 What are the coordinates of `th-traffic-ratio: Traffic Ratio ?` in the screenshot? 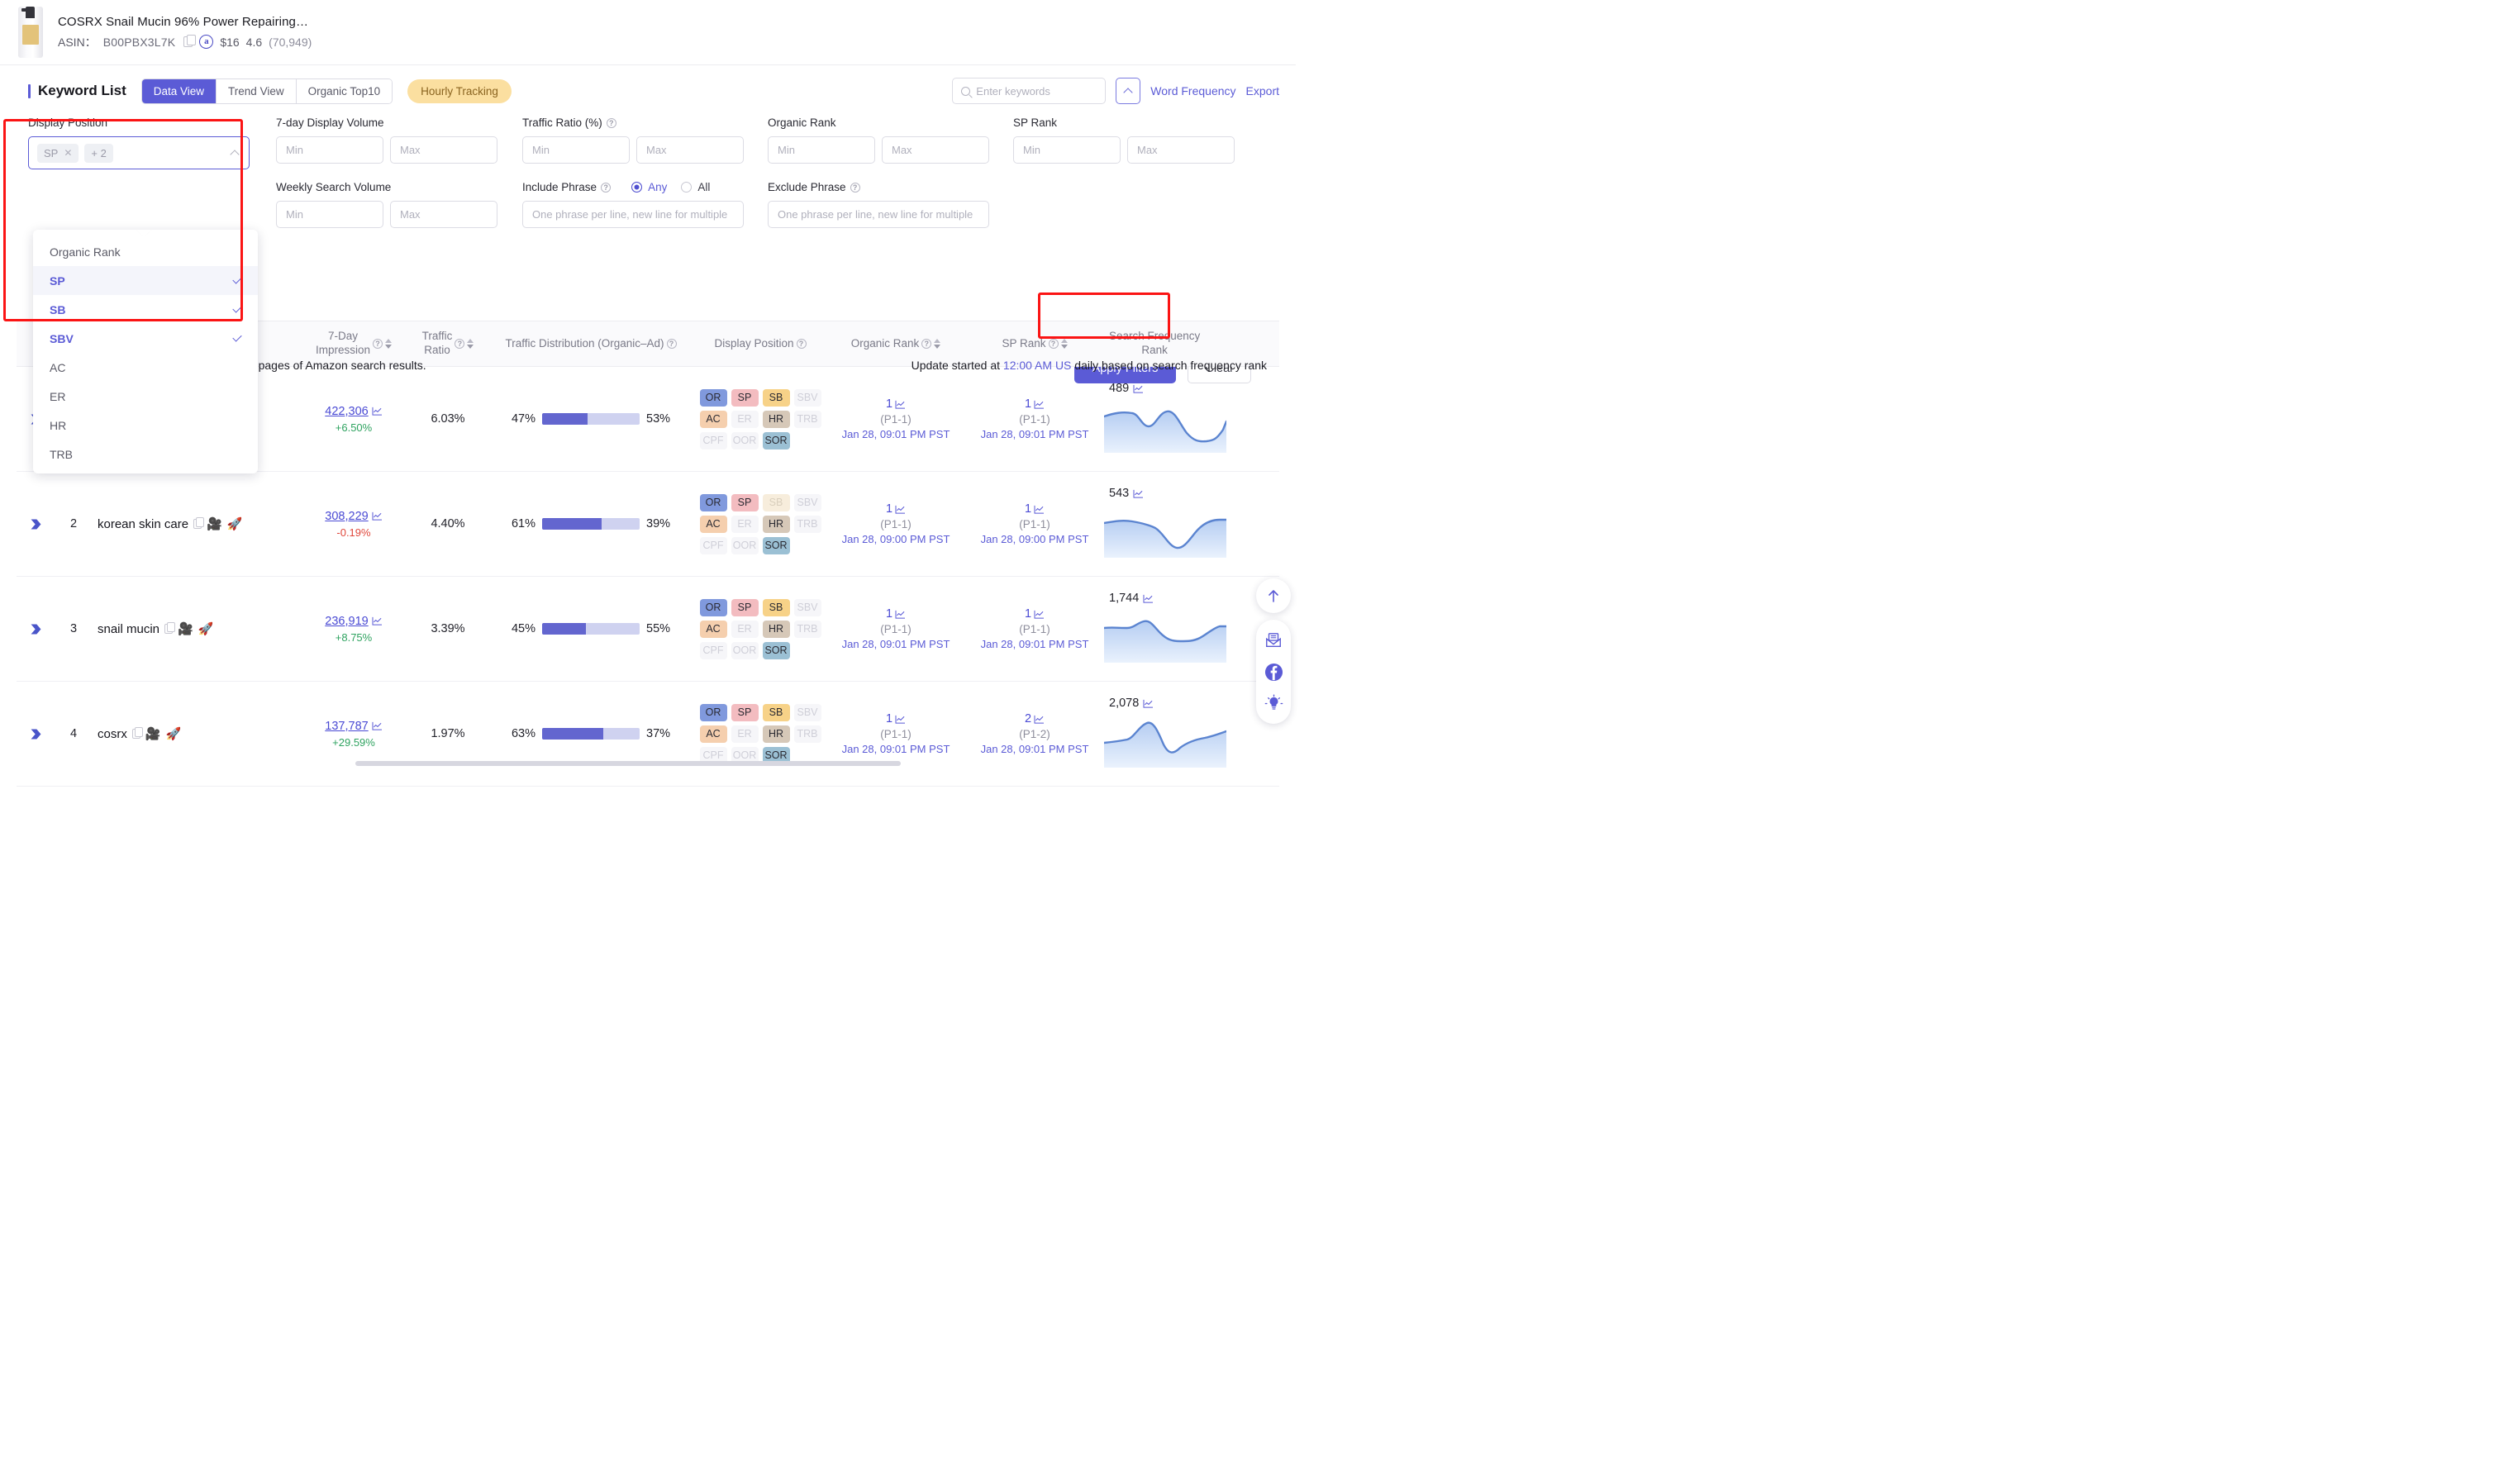 It's located at (448, 344).